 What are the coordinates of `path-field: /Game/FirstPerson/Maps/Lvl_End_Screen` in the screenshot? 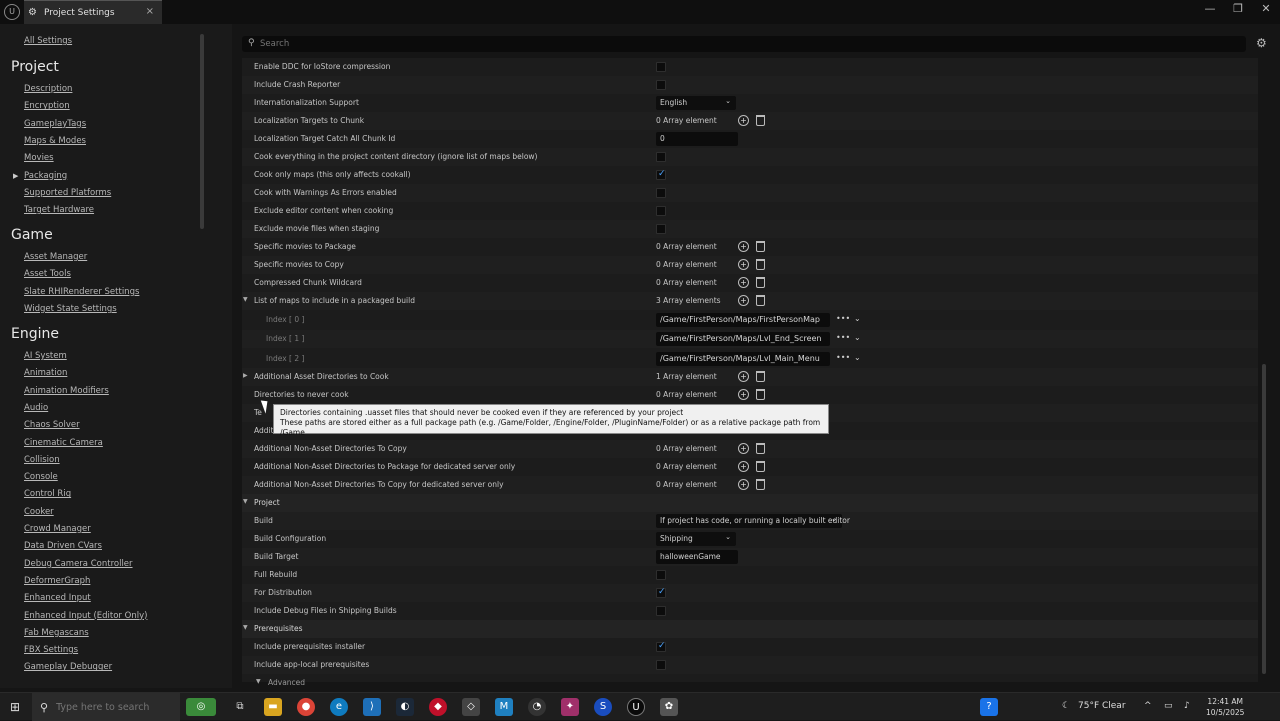 It's located at (743, 339).